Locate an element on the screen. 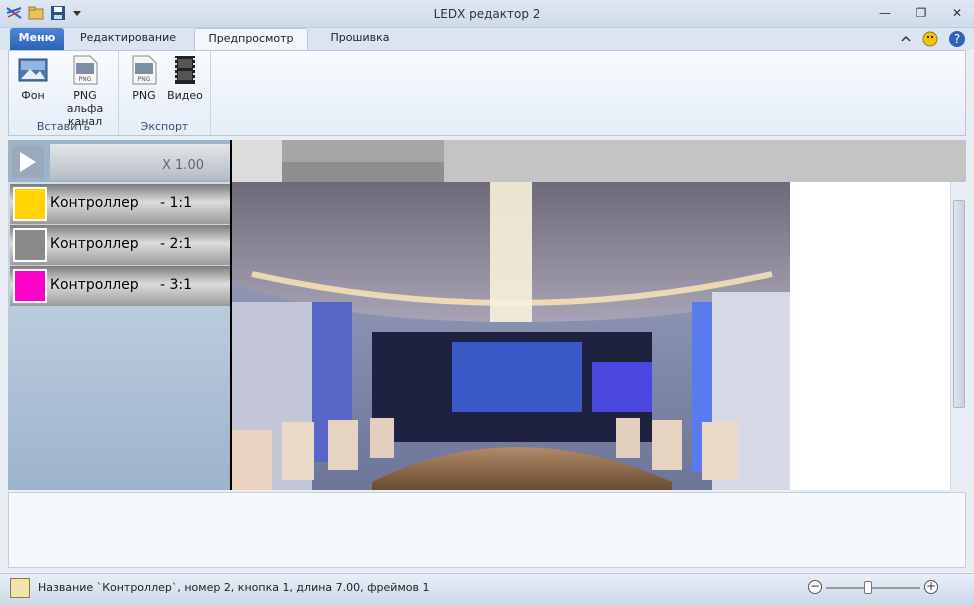 The height and width of the screenshot is (605, 974). zoom-slider-thumb is located at coordinates (868, 587).